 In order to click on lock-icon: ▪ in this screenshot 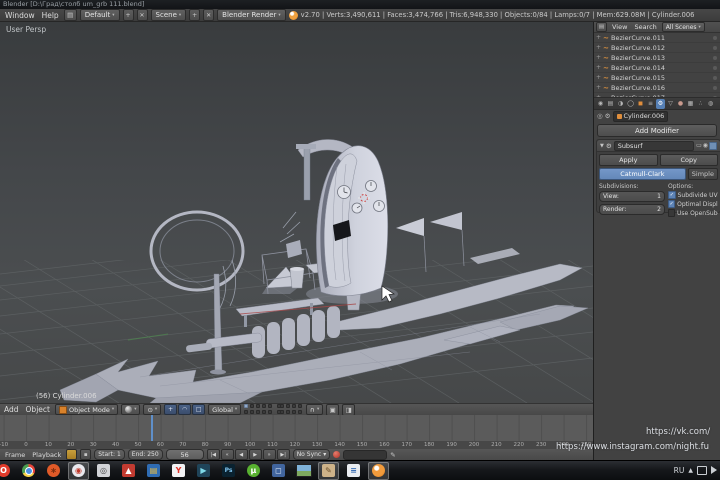, I will do `click(86, 454)`.